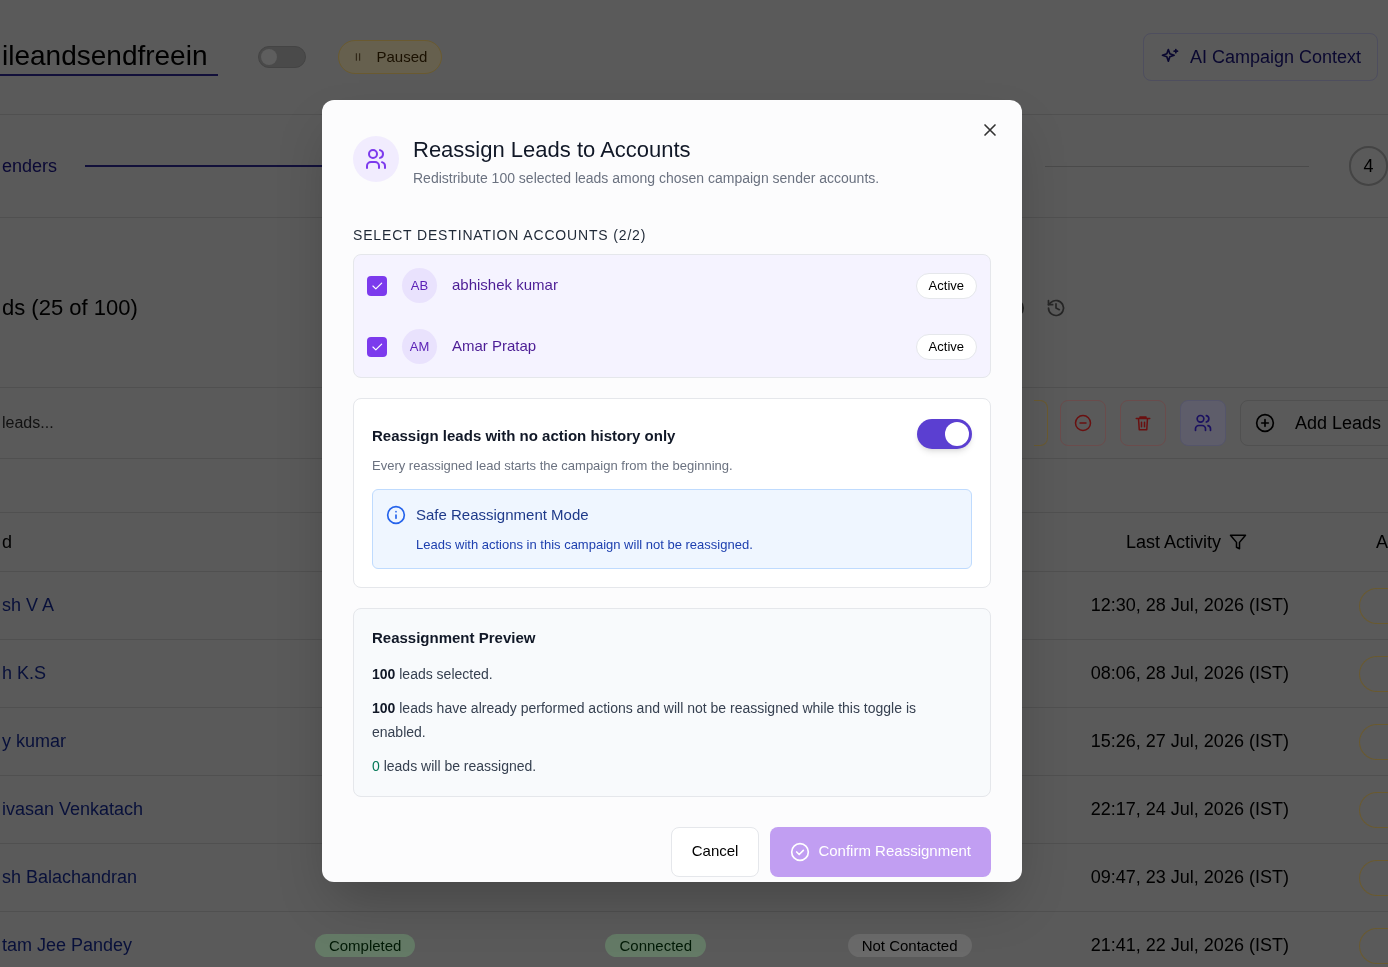  I want to click on contact-badge: Not Contacted, so click(909, 945).